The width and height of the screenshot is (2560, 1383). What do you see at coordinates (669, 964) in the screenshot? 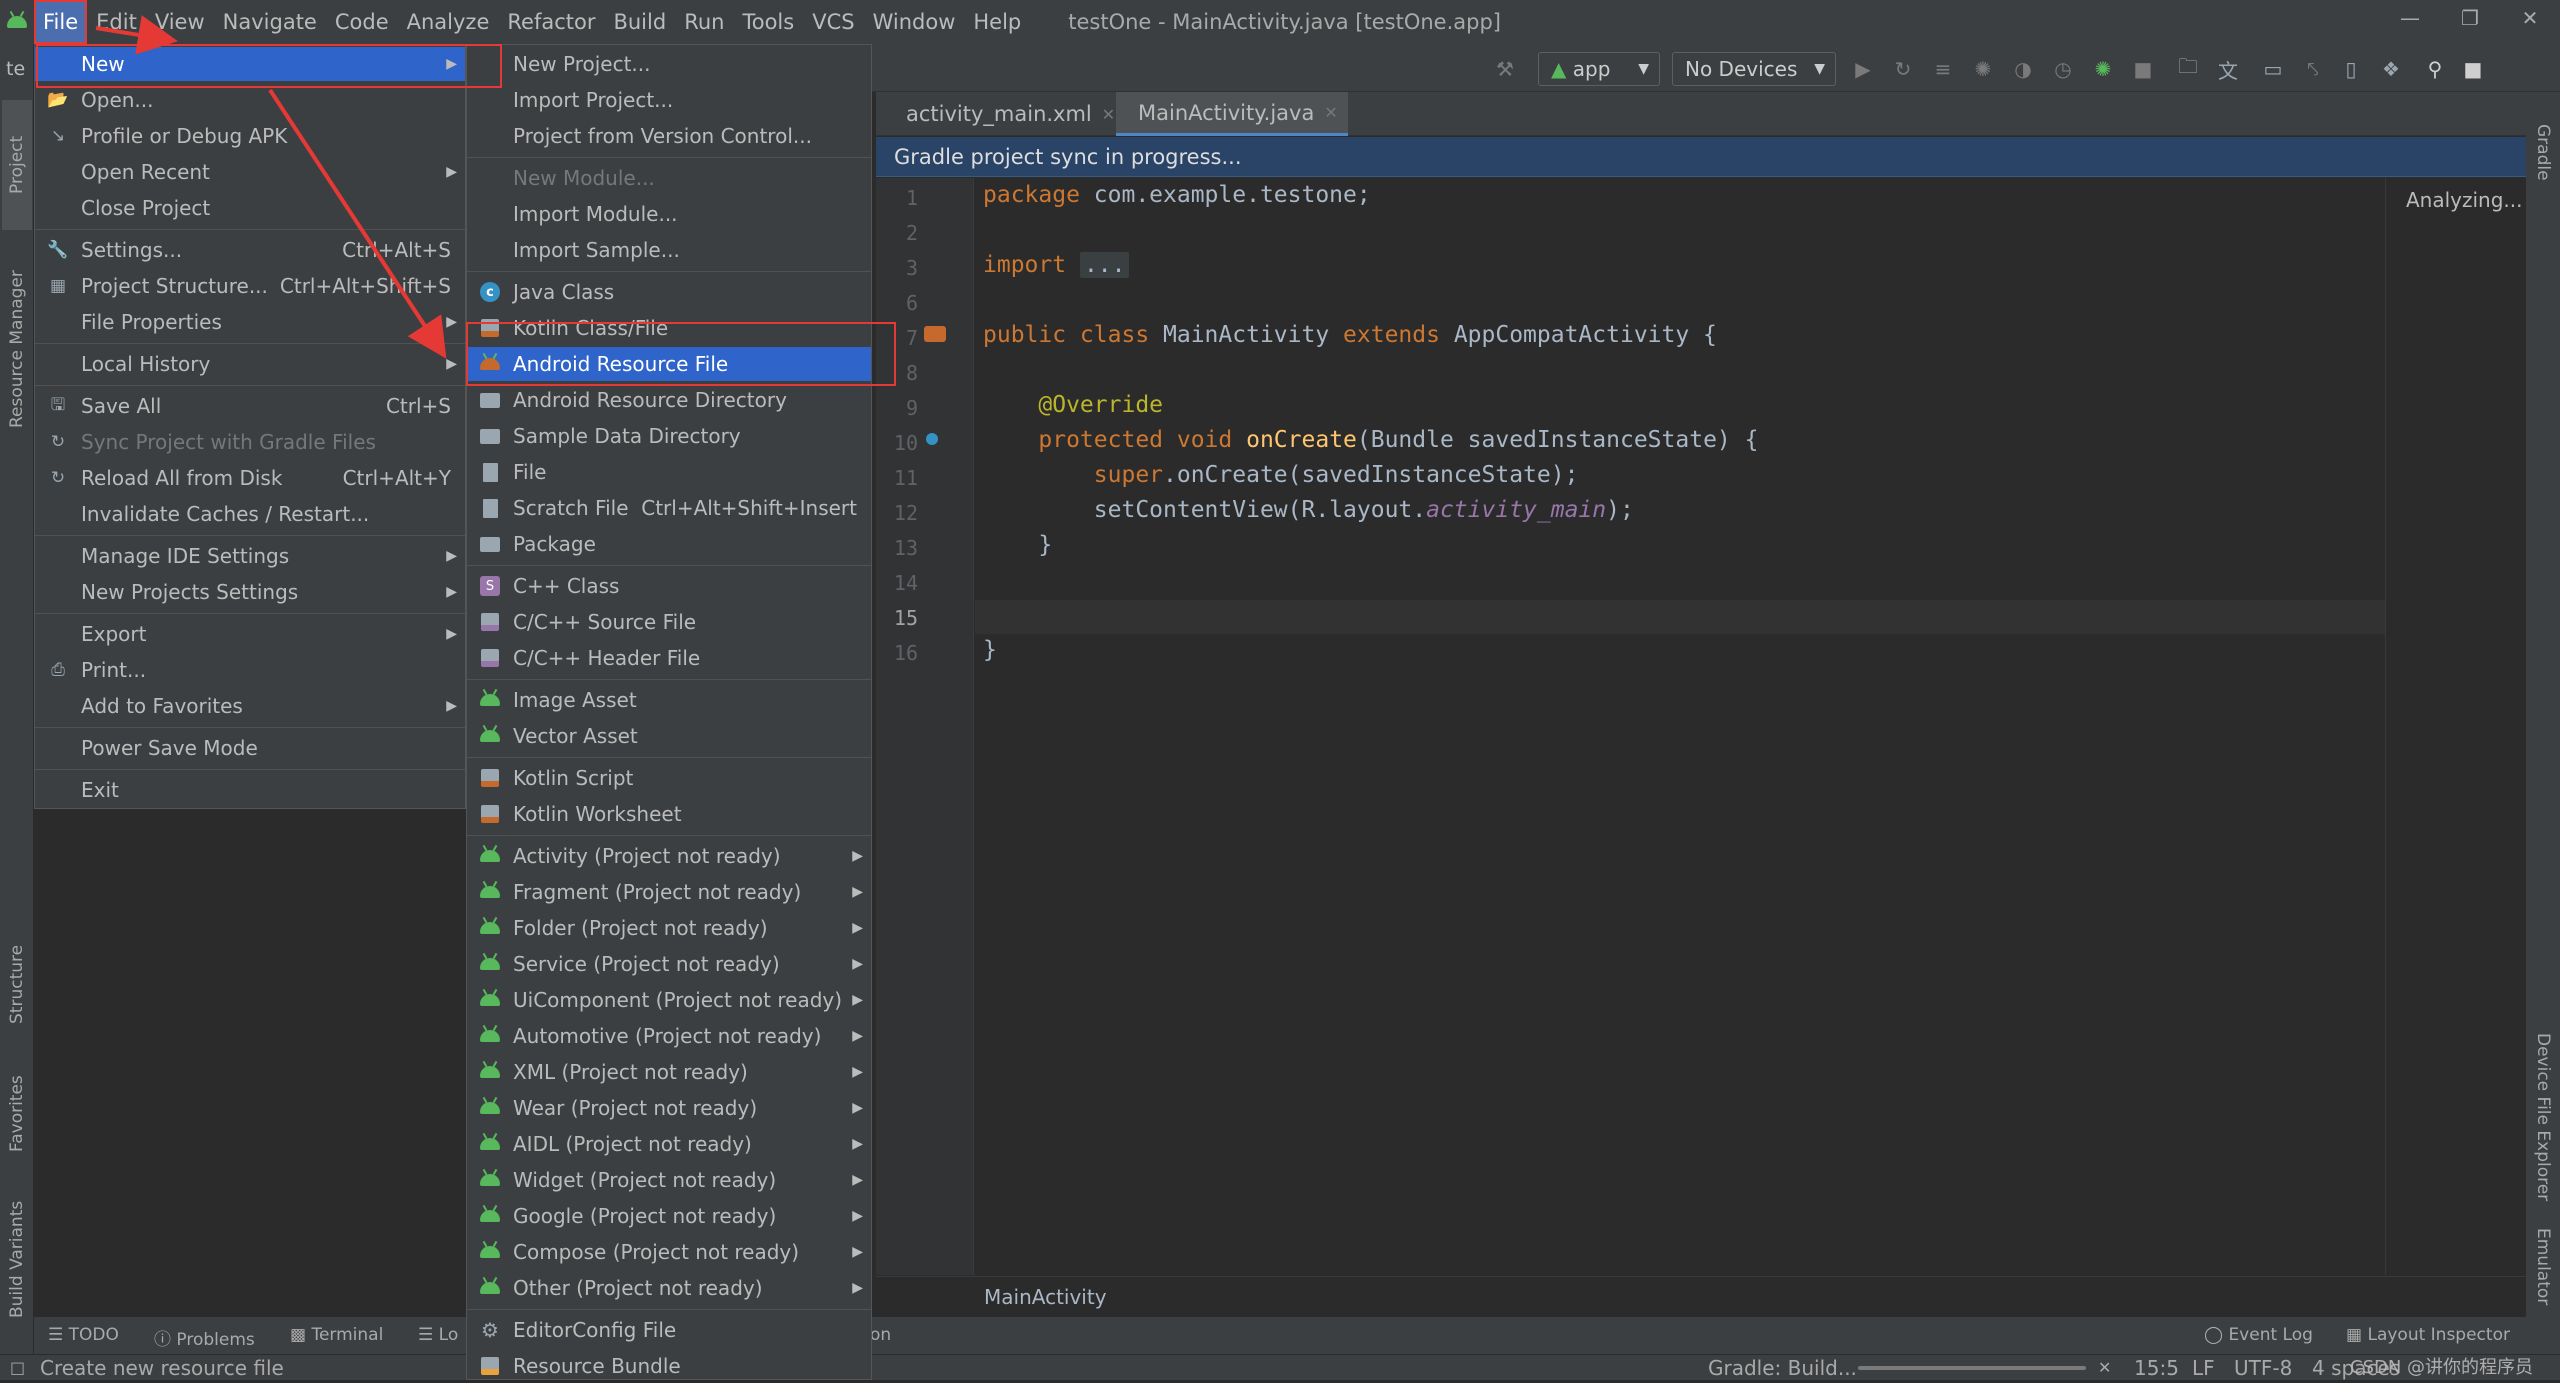
I see `new-menu-item-service-project-not-ready: Service (Project not ready) ▶` at bounding box center [669, 964].